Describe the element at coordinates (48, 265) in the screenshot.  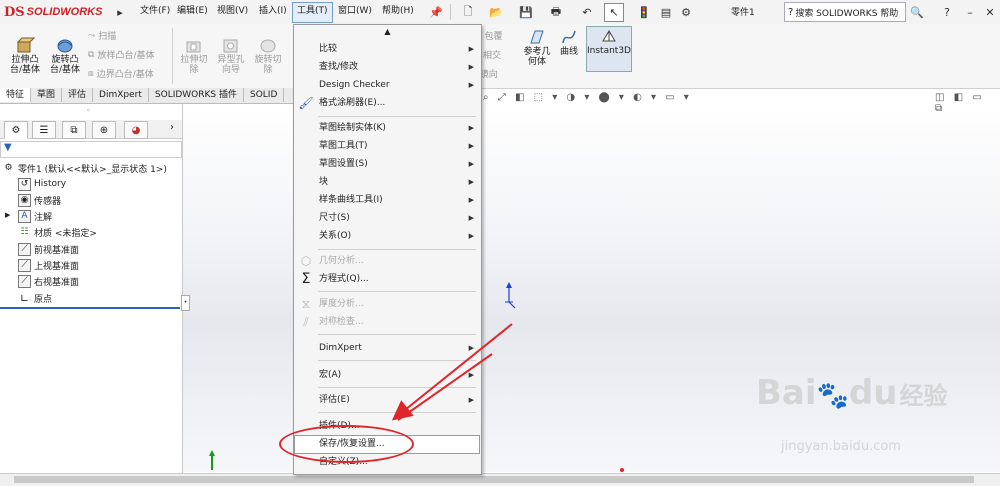
I see `tree-item-top-plane: ⟋ 上视基准面` at that location.